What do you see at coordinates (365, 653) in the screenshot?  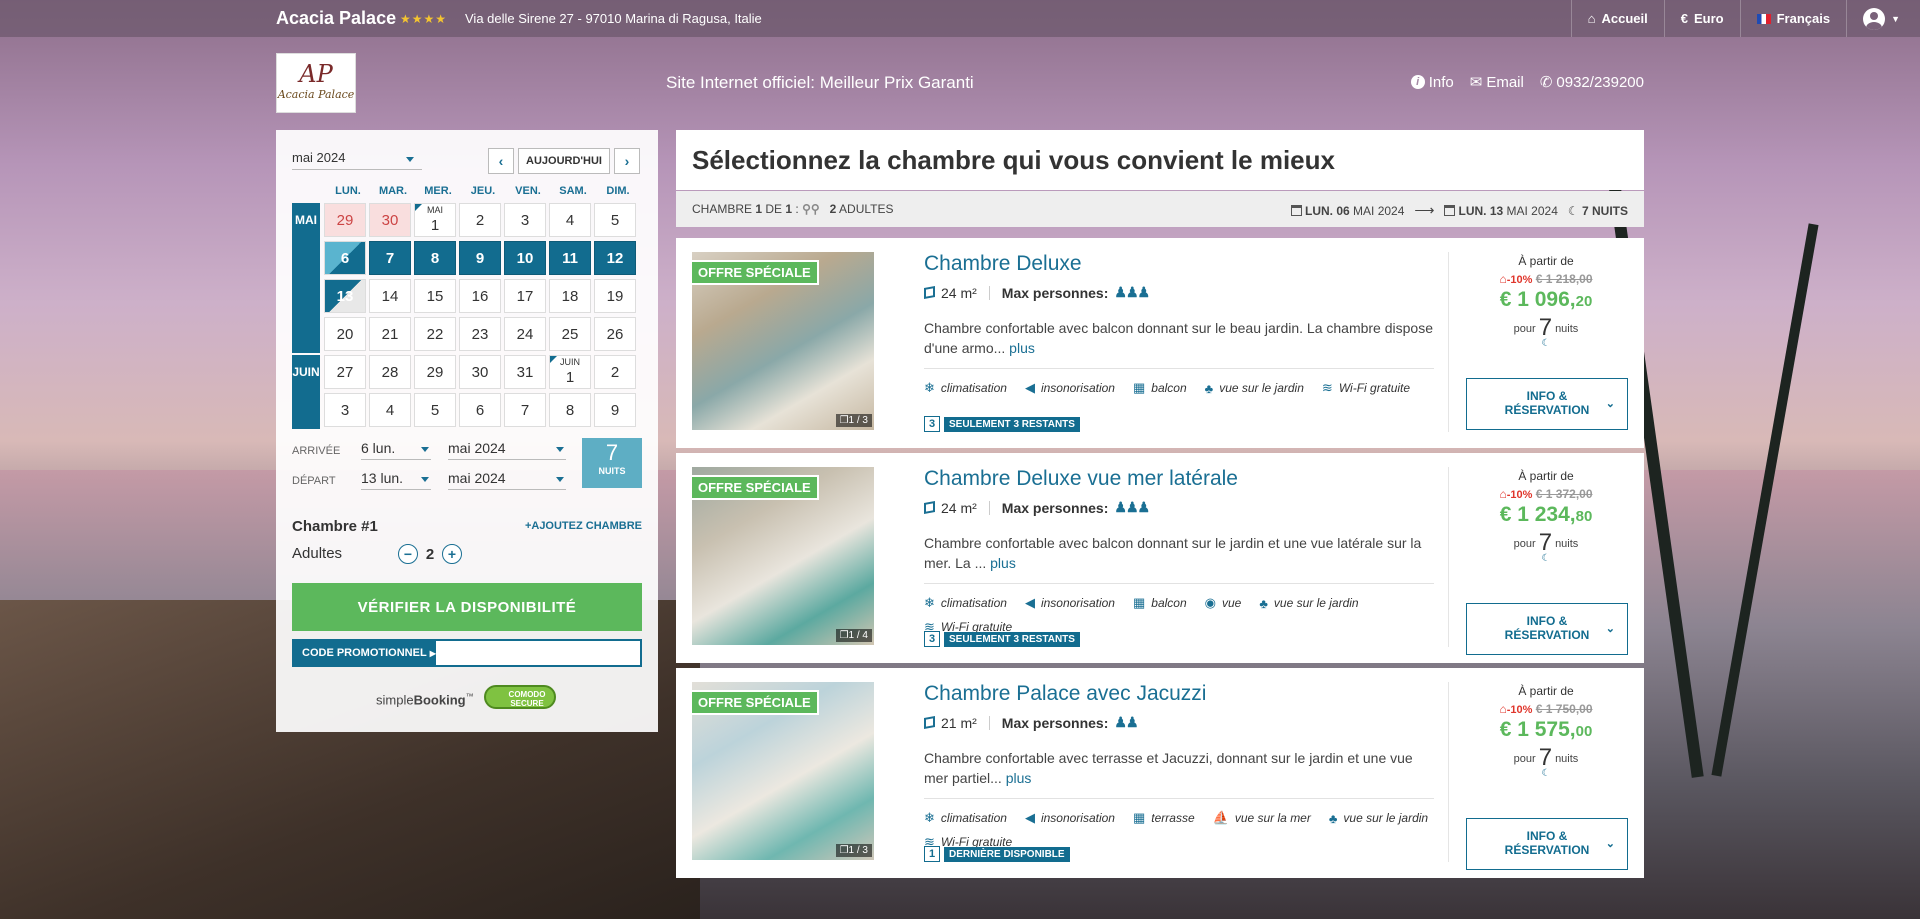 I see `promo-code-toggle: CODE PROMOTIONNEL ▶` at bounding box center [365, 653].